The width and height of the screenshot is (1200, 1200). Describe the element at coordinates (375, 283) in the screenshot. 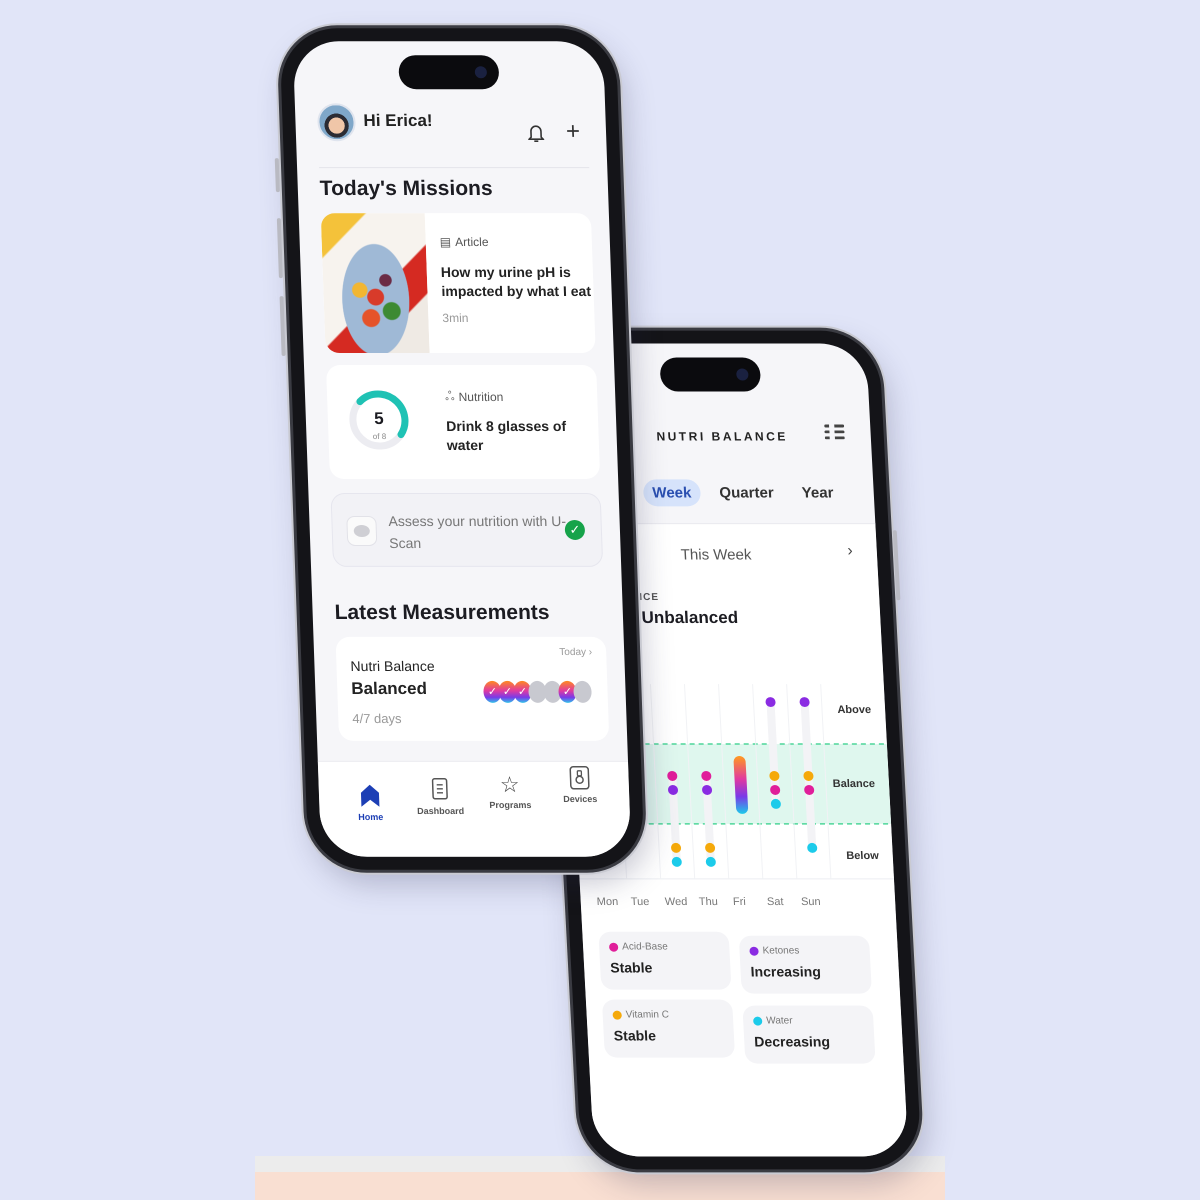

I see `food-bowl-image` at that location.